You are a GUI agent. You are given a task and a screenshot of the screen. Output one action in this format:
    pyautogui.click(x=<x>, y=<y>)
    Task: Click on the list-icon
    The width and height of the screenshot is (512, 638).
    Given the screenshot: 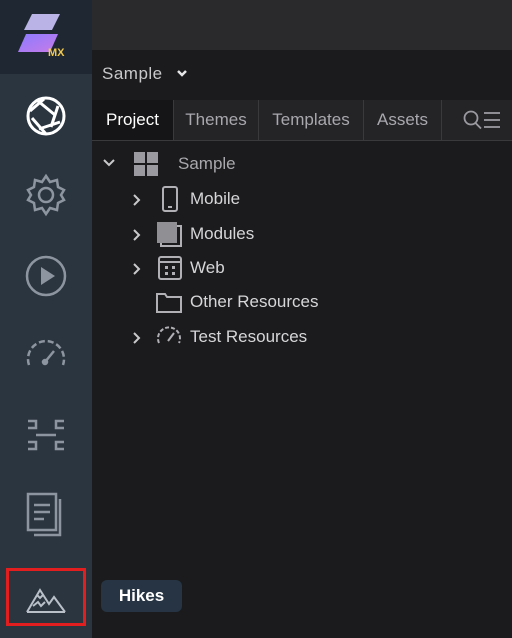 What is the action you would take?
    pyautogui.click(x=492, y=120)
    